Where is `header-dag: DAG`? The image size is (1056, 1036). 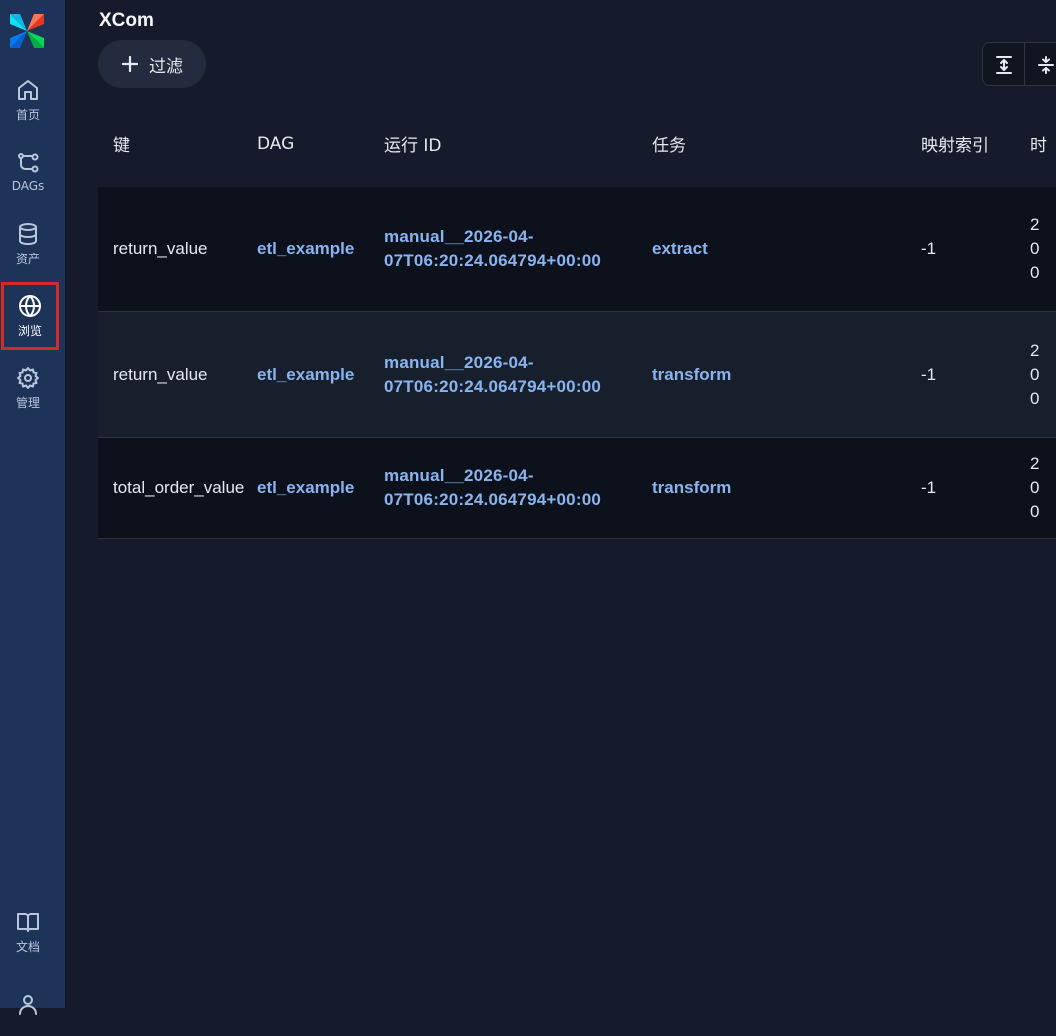
header-dag: DAG is located at coordinates (320, 144).